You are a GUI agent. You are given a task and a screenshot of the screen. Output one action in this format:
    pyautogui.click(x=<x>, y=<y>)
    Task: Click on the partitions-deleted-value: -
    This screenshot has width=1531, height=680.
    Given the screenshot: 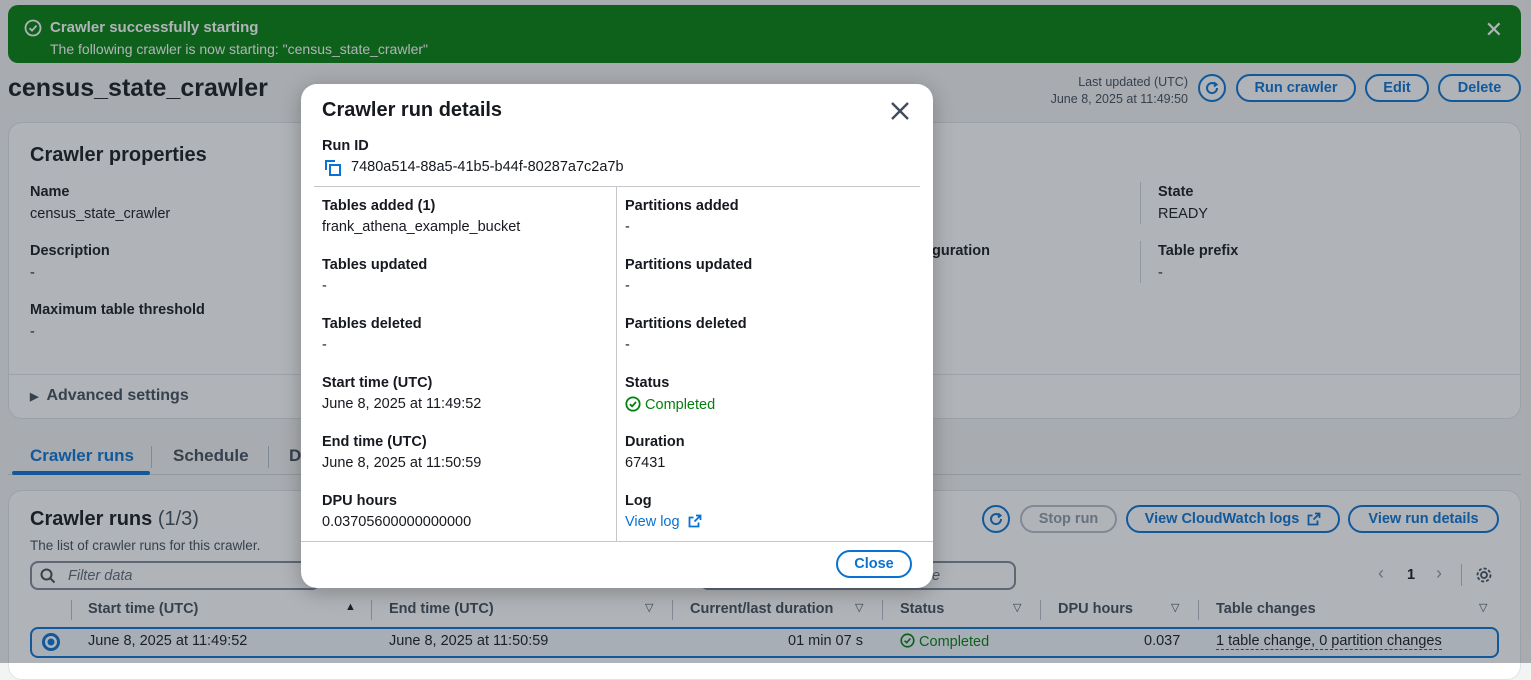 What is the action you would take?
    pyautogui.click(x=627, y=345)
    